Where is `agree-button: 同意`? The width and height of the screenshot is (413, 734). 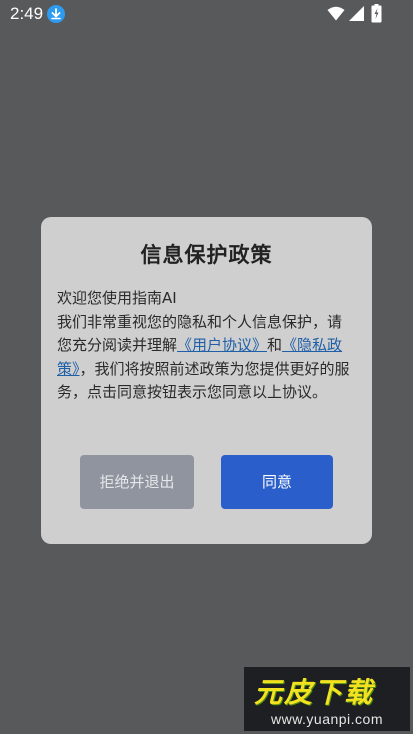
agree-button: 同意 is located at coordinates (277, 482).